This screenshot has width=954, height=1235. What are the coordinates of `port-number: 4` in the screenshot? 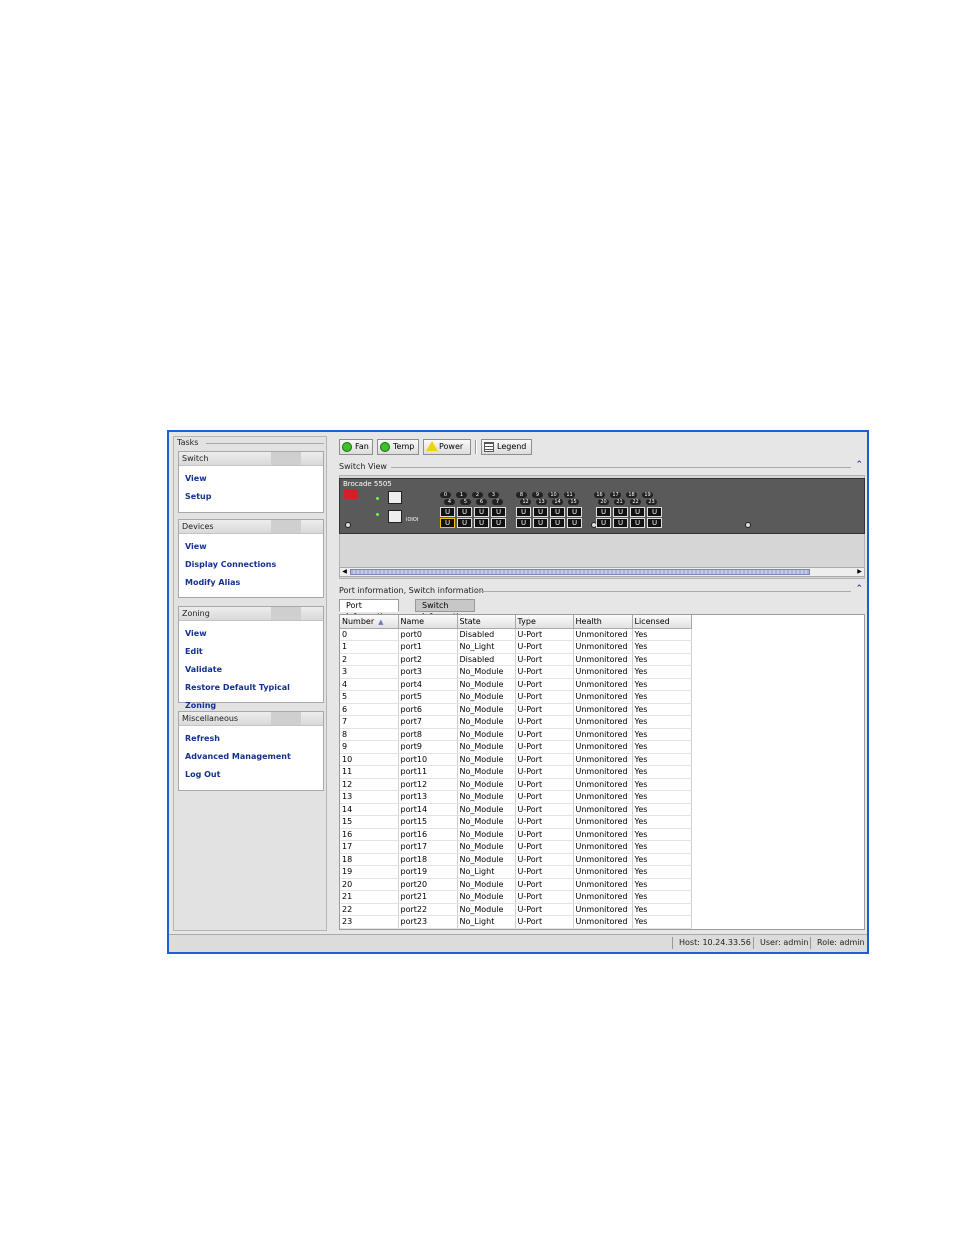 It's located at (449, 502).